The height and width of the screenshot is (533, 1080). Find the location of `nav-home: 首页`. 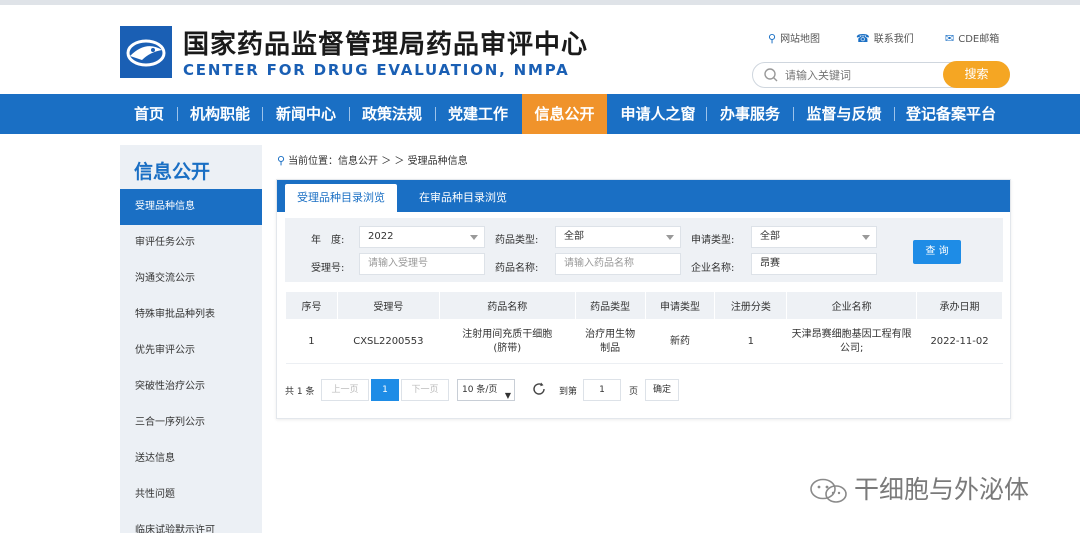

nav-home: 首页 is located at coordinates (149, 114).